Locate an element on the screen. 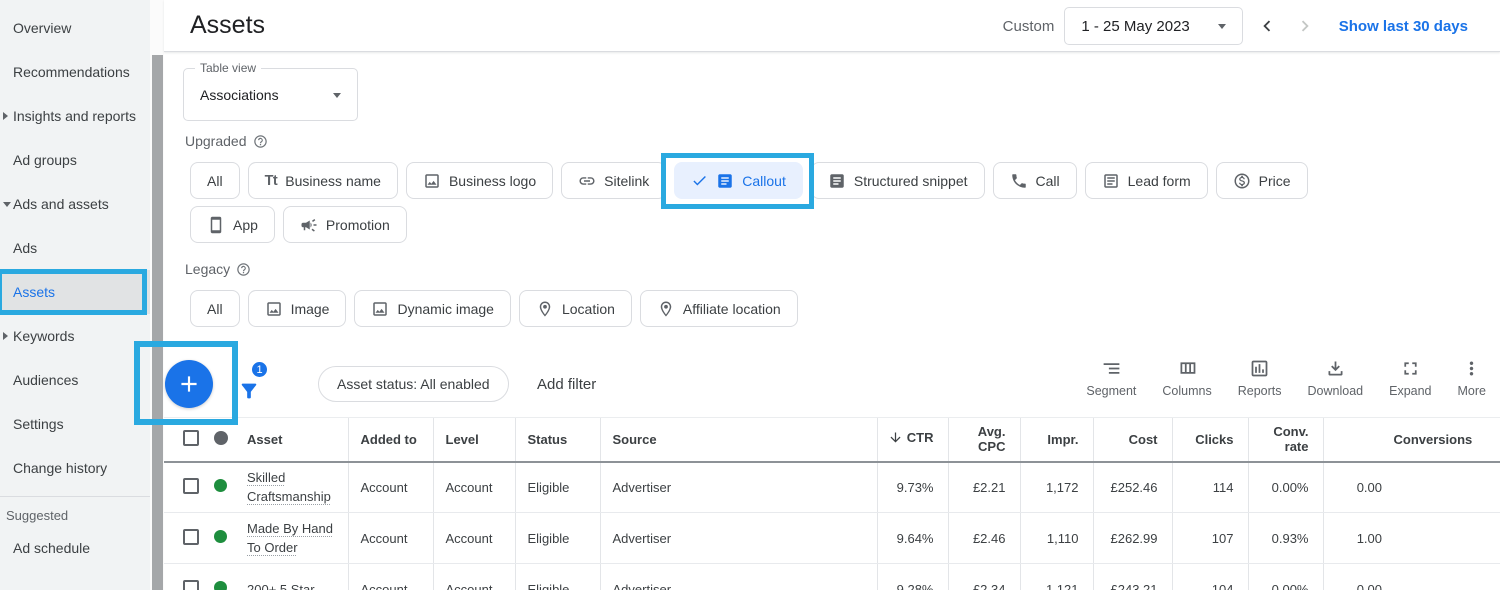  chip-wrap: Dynamic image is located at coordinates (432, 308).